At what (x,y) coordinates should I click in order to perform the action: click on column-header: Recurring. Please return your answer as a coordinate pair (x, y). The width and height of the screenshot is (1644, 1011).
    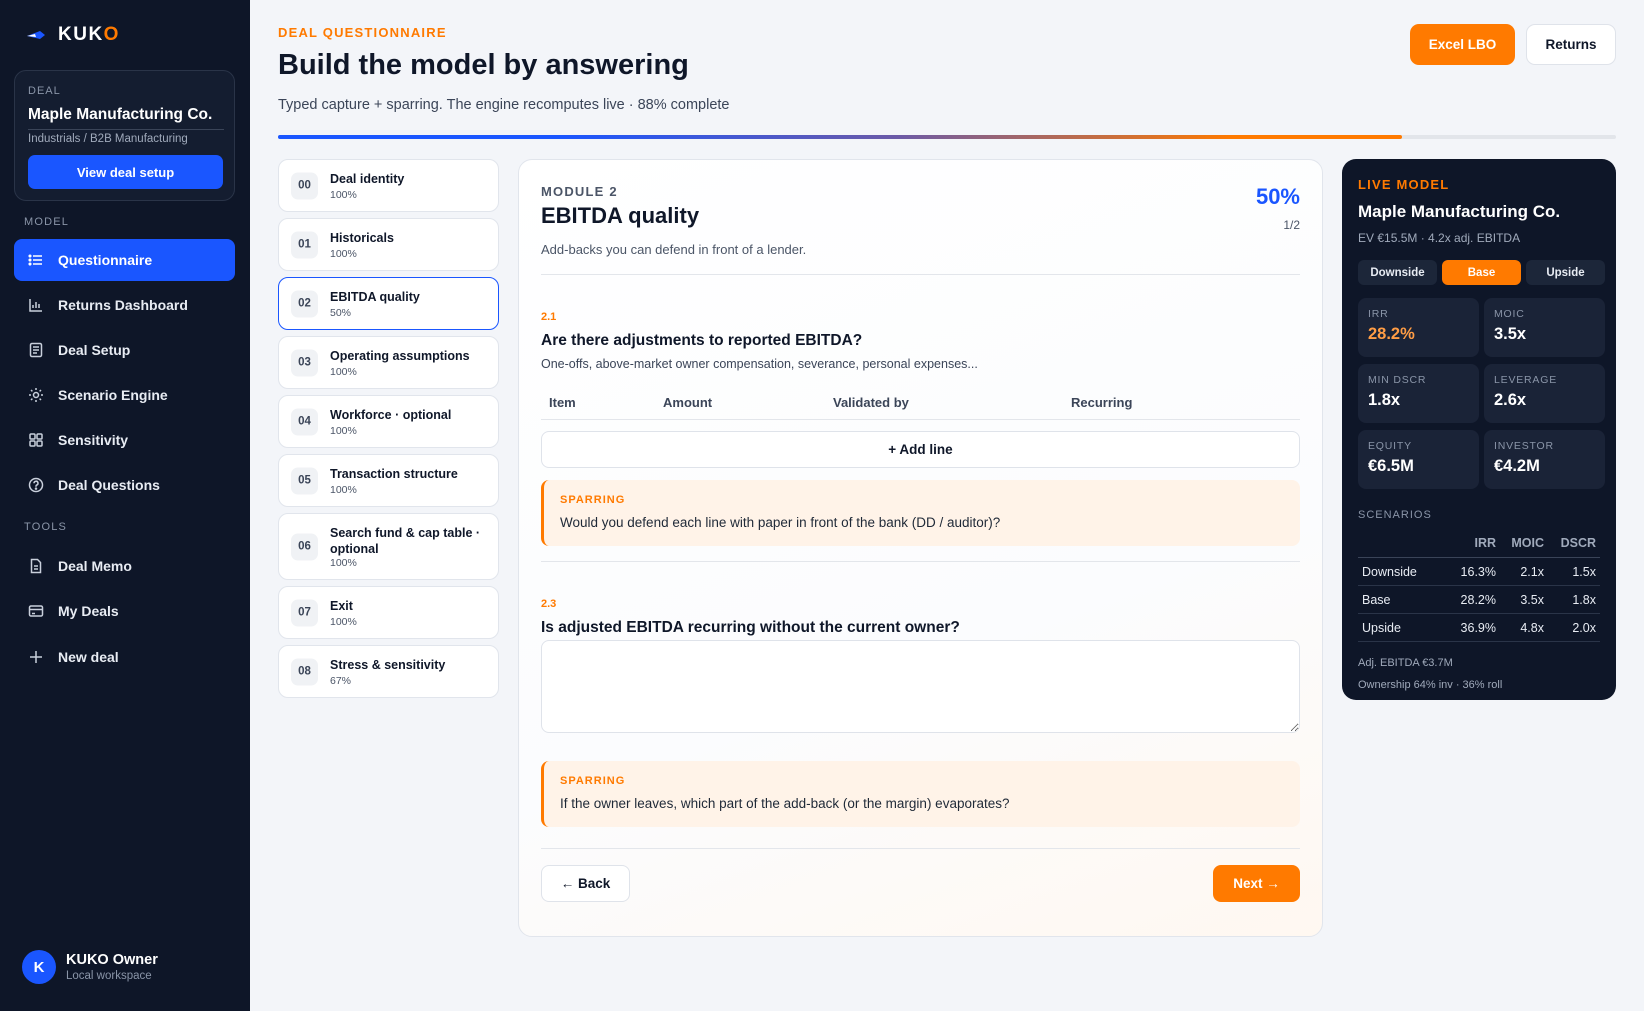
    Looking at the image, I should click on (1102, 402).